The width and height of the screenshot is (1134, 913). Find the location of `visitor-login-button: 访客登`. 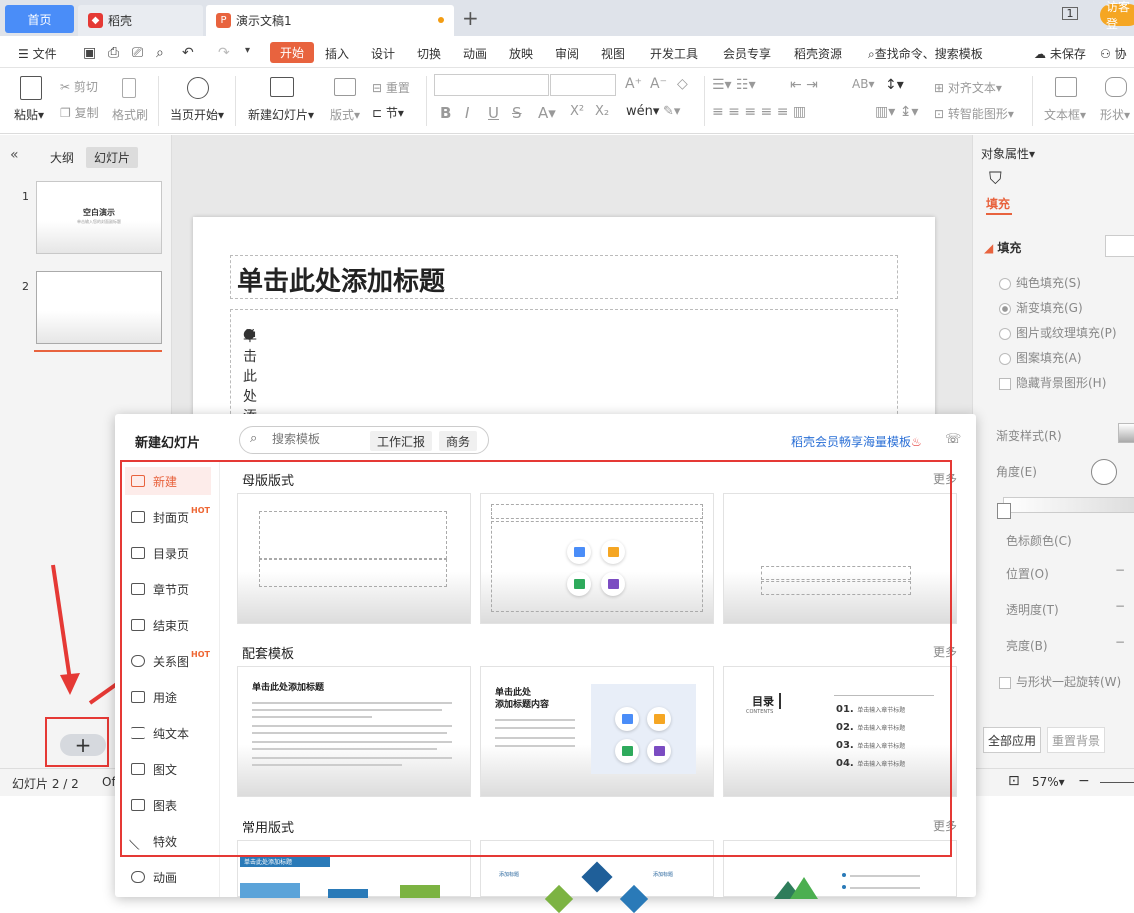

visitor-login-button: 访客登 is located at coordinates (1117, 15).